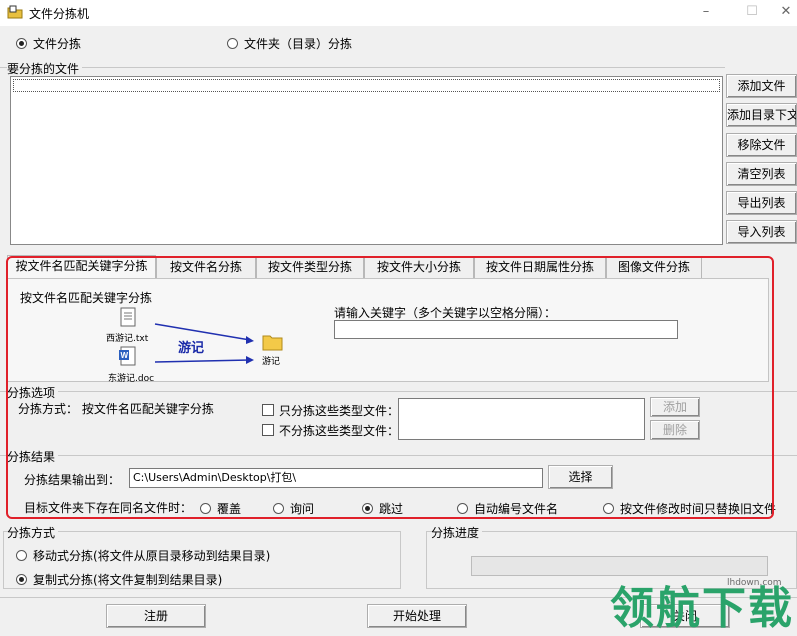 The height and width of the screenshot is (636, 797). I want to click on file-list-focus-row, so click(366, 85).